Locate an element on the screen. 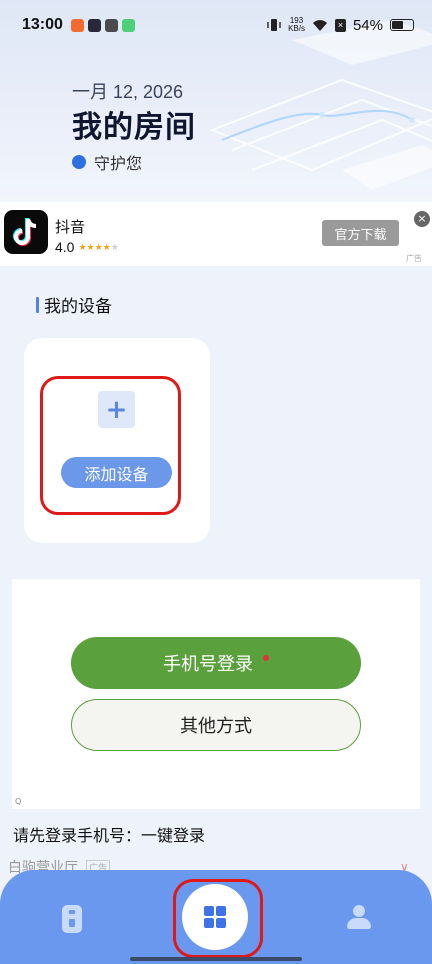 This screenshot has height=964, width=432. tiktok-app-icon is located at coordinates (26, 232).